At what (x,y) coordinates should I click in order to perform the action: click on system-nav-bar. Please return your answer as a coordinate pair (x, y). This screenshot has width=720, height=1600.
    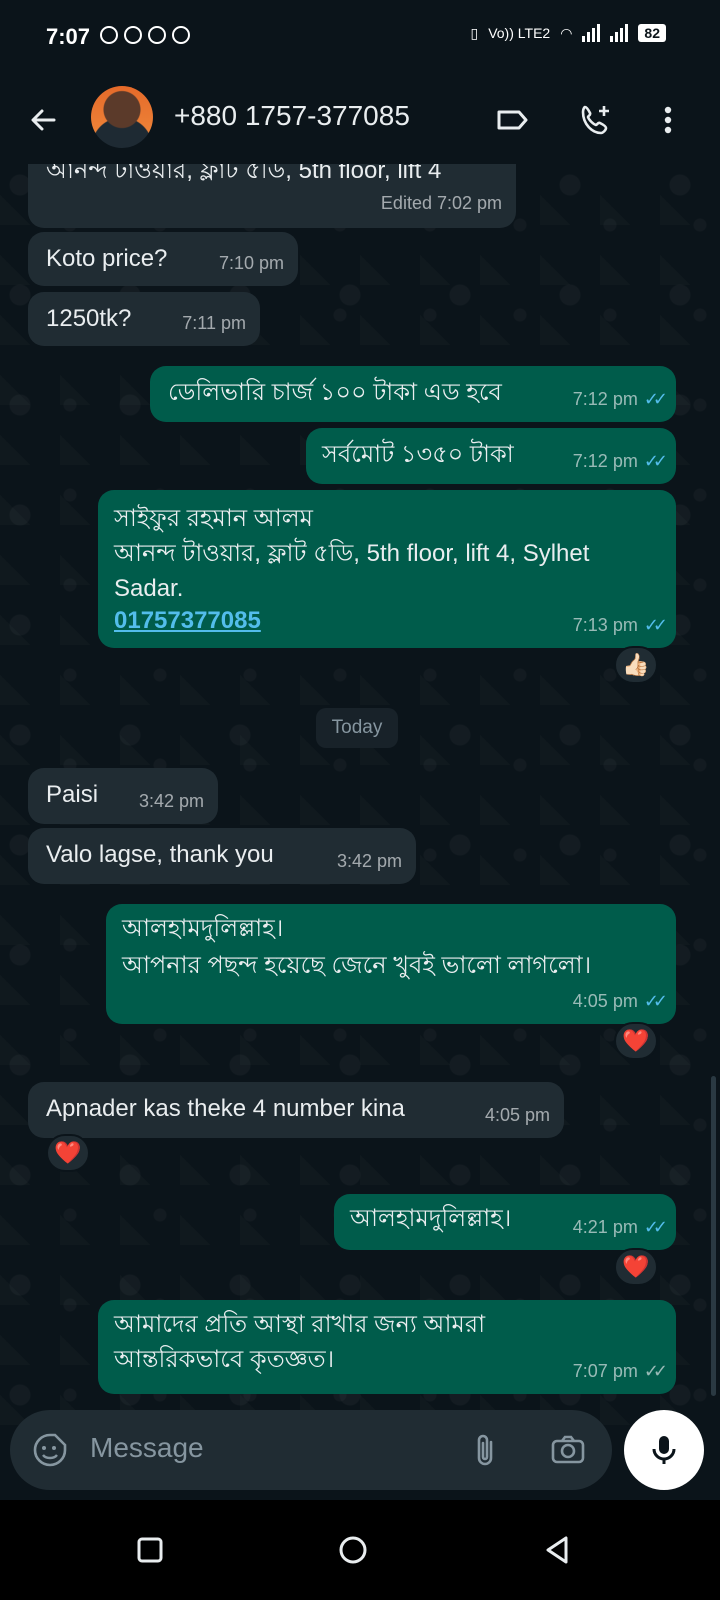
    Looking at the image, I should click on (360, 1550).